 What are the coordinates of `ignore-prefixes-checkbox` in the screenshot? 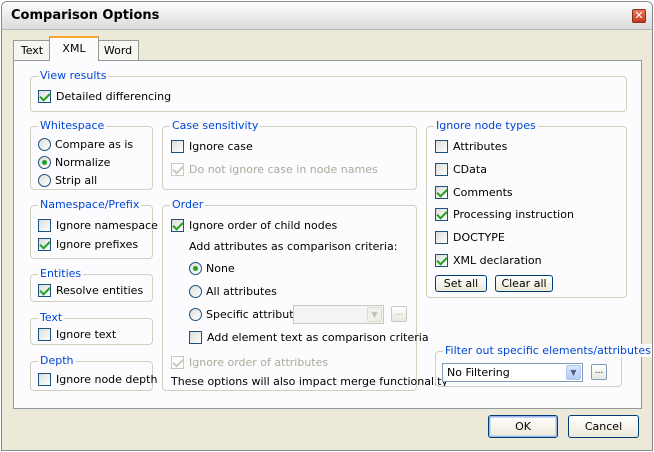 It's located at (44, 244).